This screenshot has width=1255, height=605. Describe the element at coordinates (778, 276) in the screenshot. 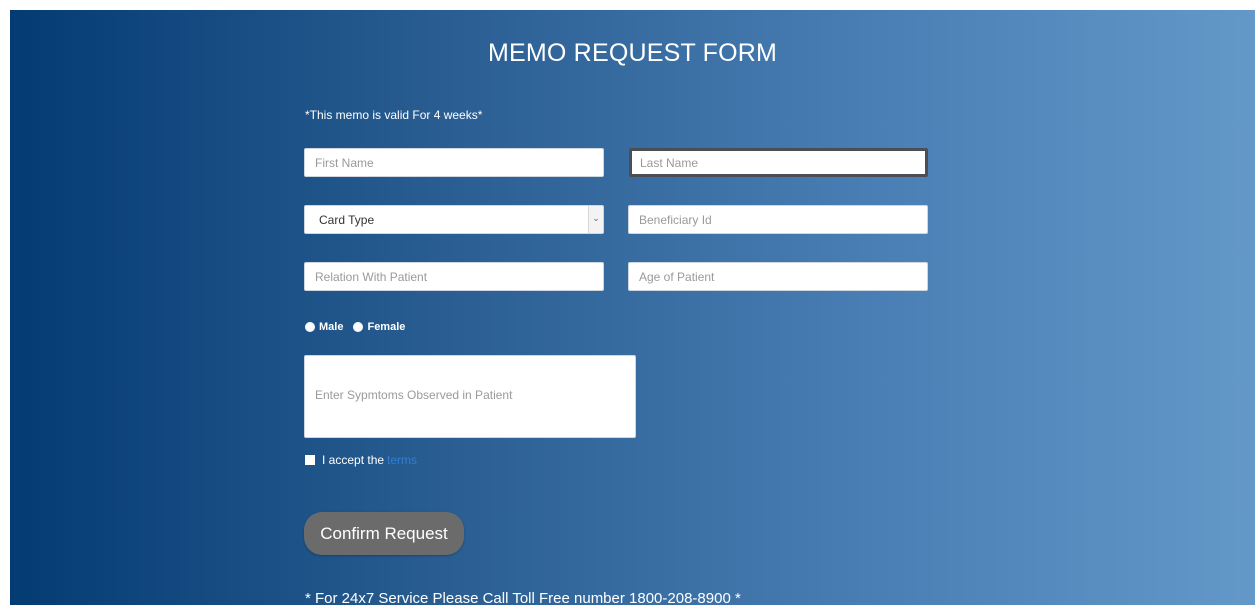

I see `age-of-patient-input` at that location.